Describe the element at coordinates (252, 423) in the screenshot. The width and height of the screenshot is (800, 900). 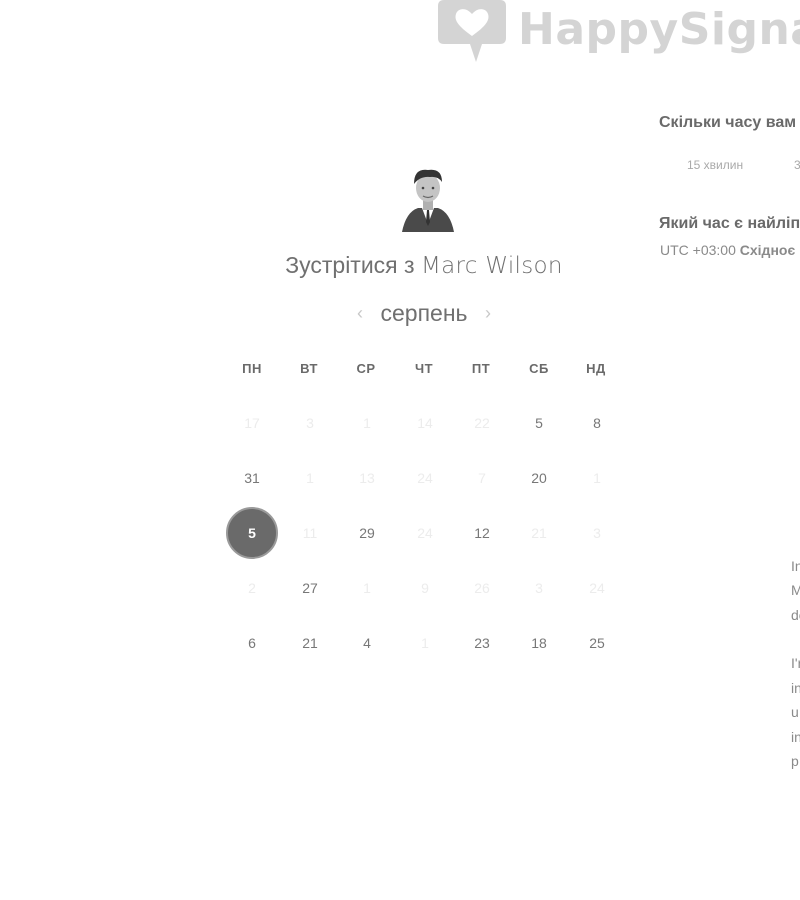
I see `calendar-day: 17` at that location.